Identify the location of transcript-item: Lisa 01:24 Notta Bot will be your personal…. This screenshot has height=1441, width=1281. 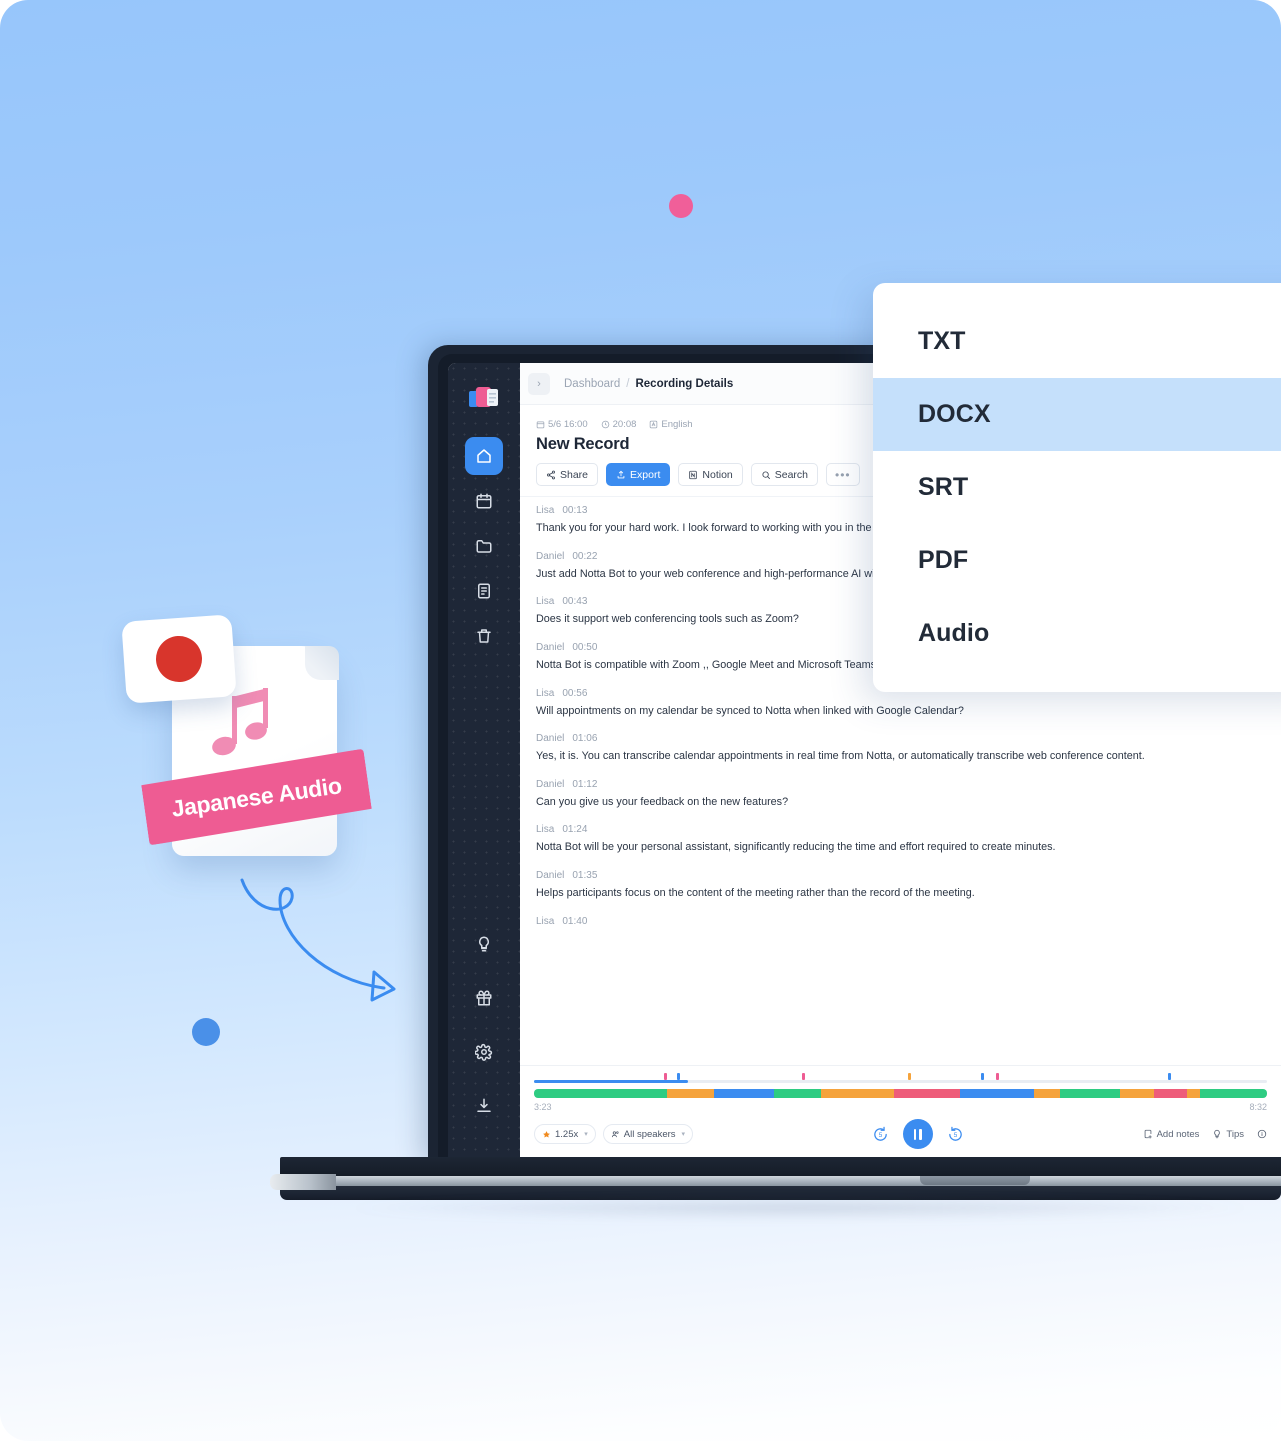
(900, 840).